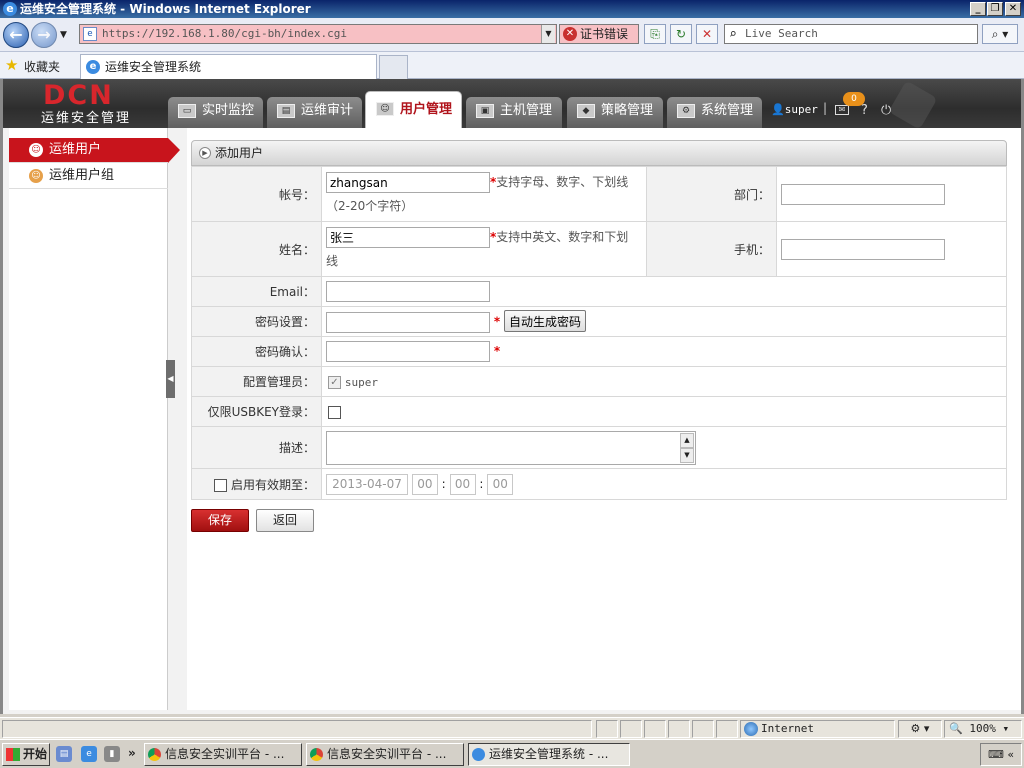 The height and width of the screenshot is (768, 1024). What do you see at coordinates (318, 34) in the screenshot?
I see `address-bar: e https://192.168.1.80/cgi-bh/index.cgi` at bounding box center [318, 34].